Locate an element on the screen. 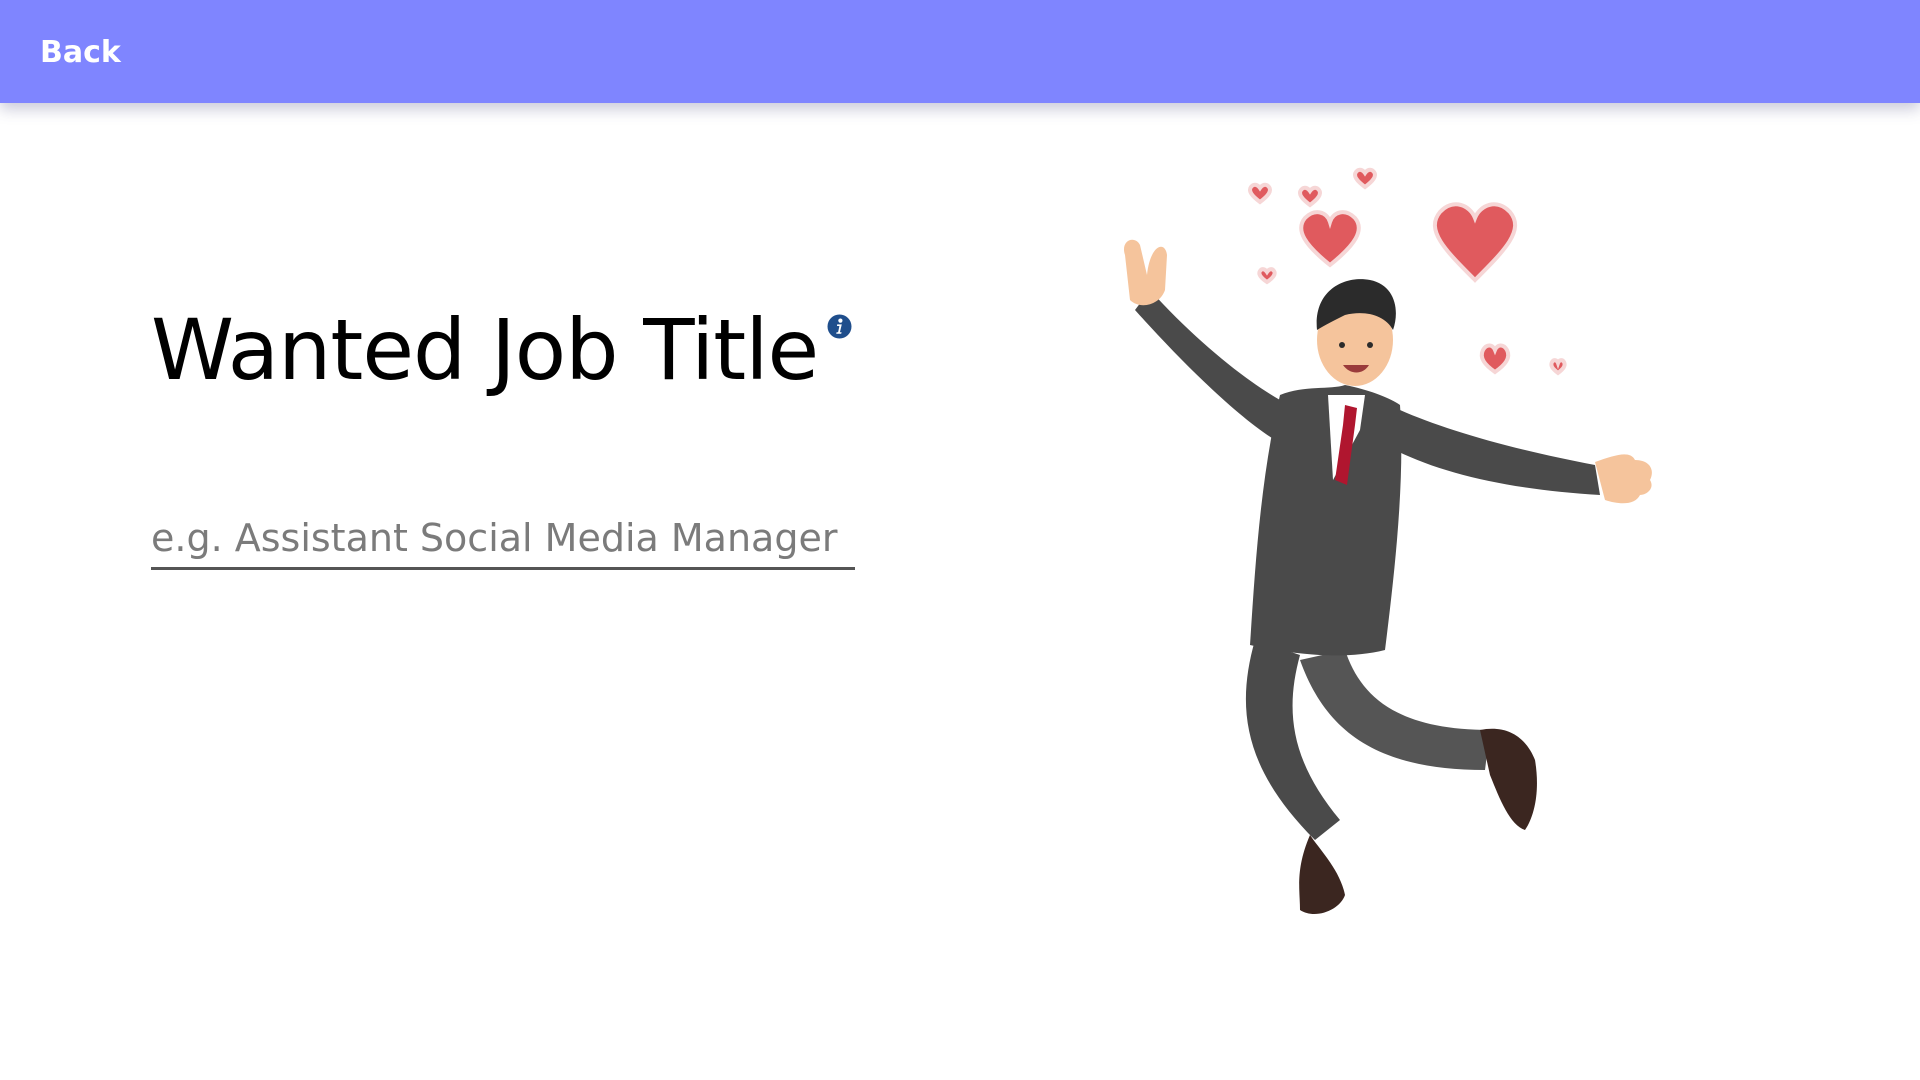 This screenshot has height=1080, width=1920. right-arm is located at coordinates (1523, 457).